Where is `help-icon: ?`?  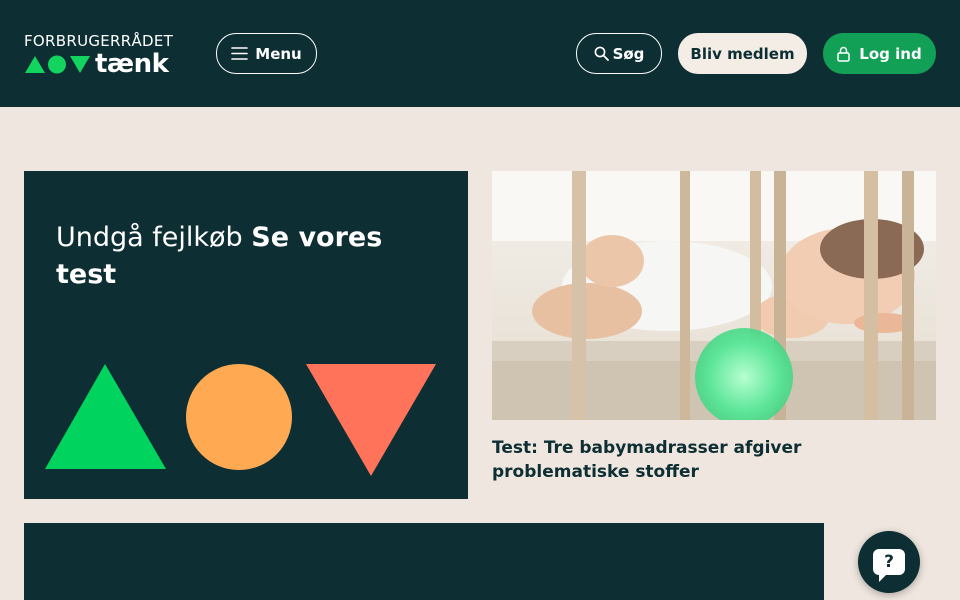 help-icon: ? is located at coordinates (889, 565).